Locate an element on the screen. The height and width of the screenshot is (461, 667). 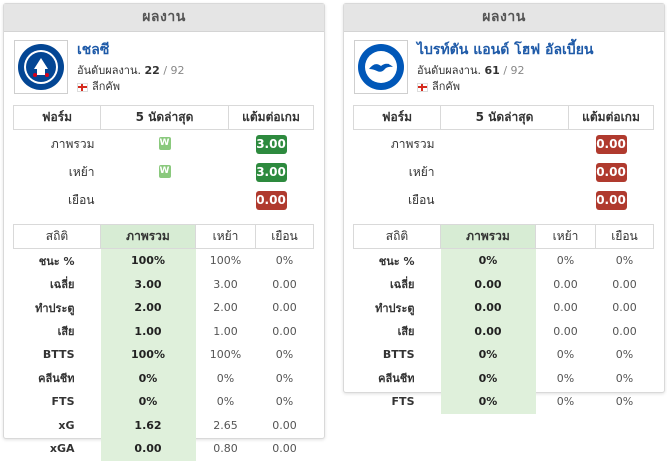
stat-overall: 1.62 is located at coordinates (148, 425).